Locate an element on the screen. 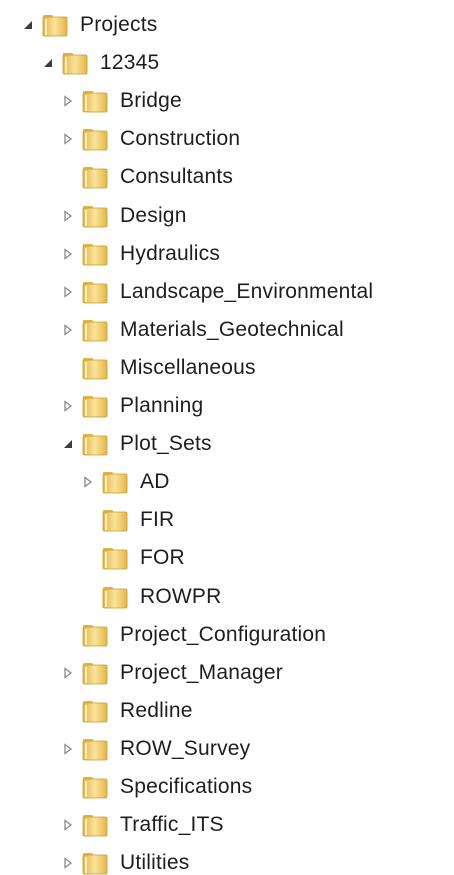 The width and height of the screenshot is (454, 875). tree-item: ROW_Survey is located at coordinates (155, 749).